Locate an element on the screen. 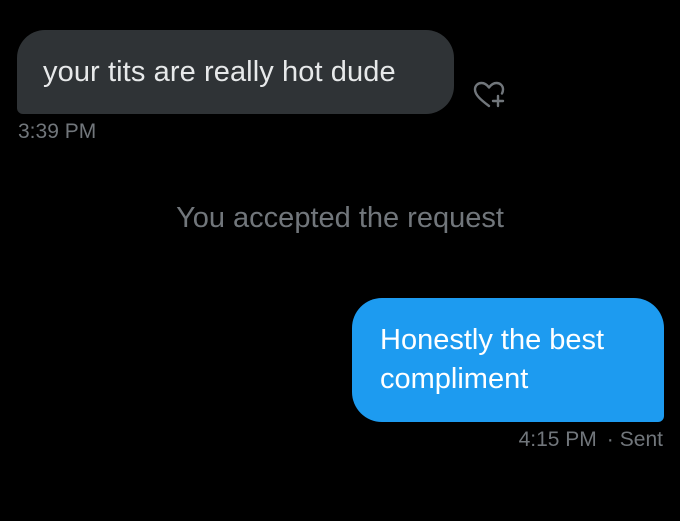 Image resolution: width=680 pixels, height=521 pixels. outgoing-message-line: Honestly the best is located at coordinates (492, 340).